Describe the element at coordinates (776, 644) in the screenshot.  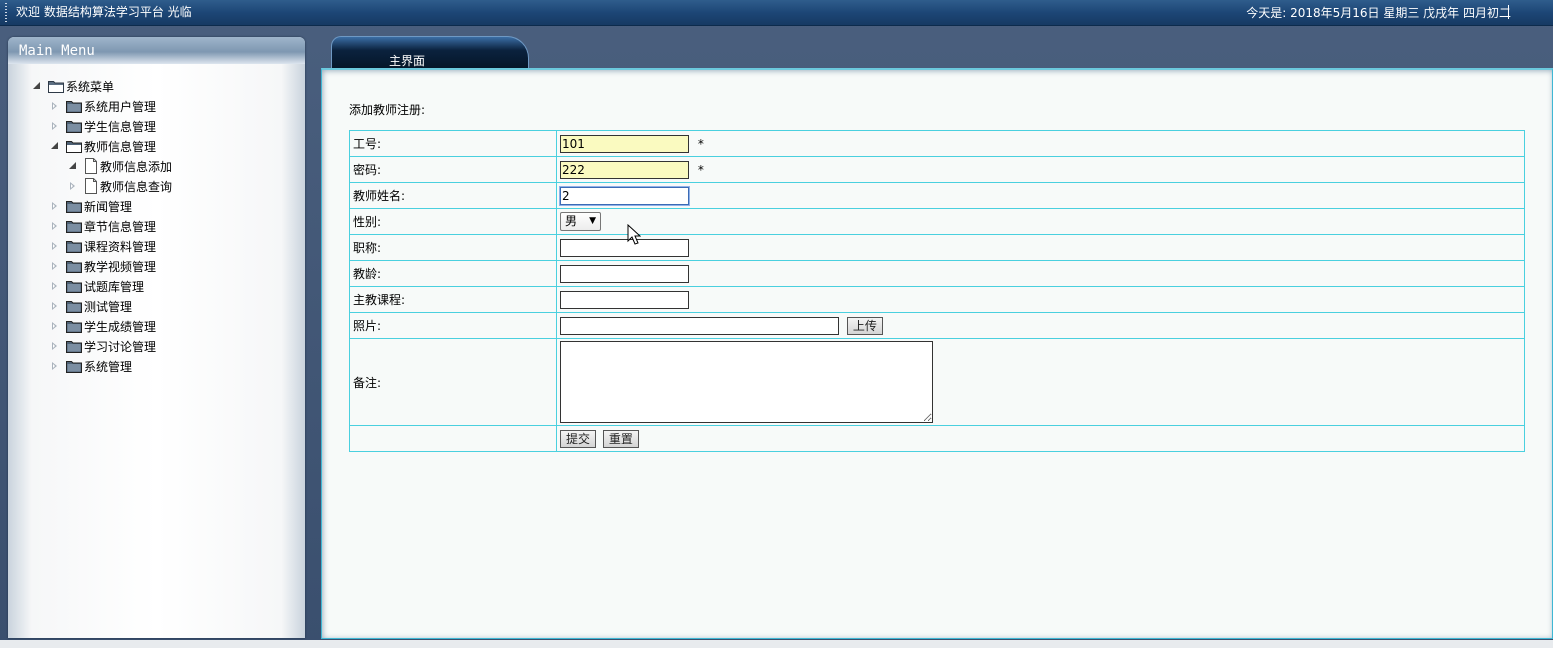
I see `status-strip` at that location.